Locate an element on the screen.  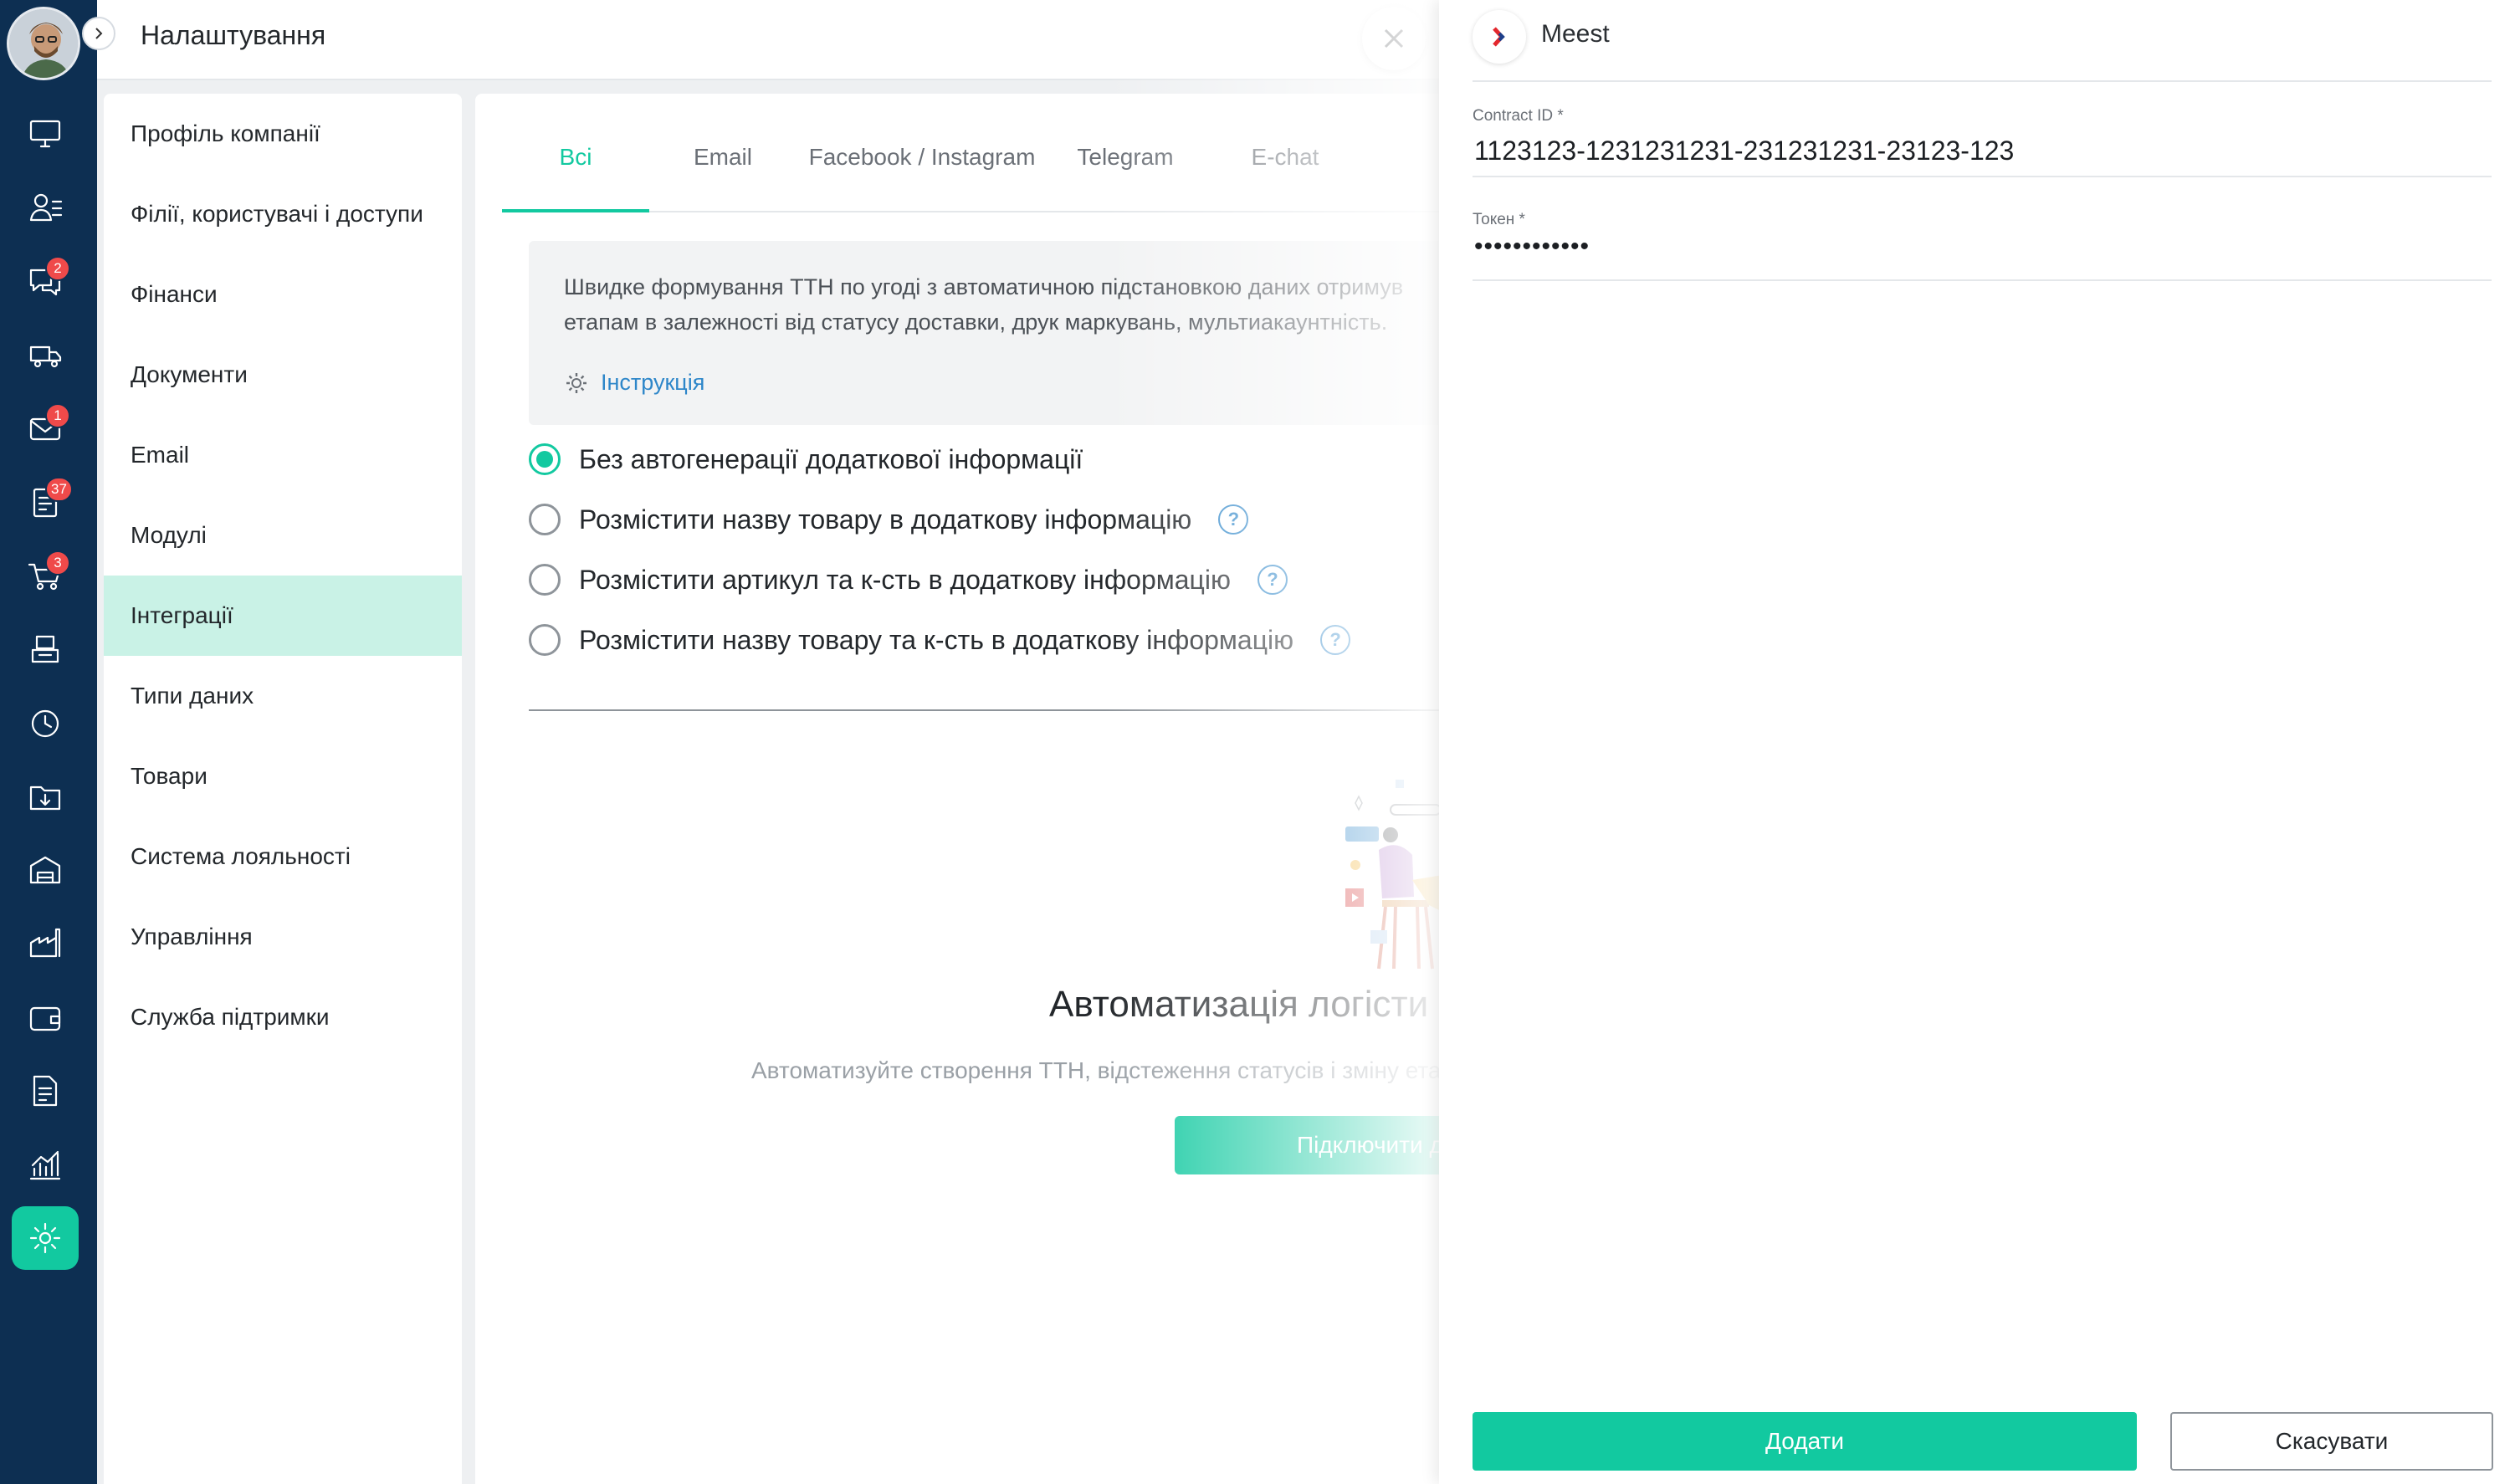
contract-id-input: 1123123-1231231231-231231231-23123-123 is located at coordinates (1744, 151).